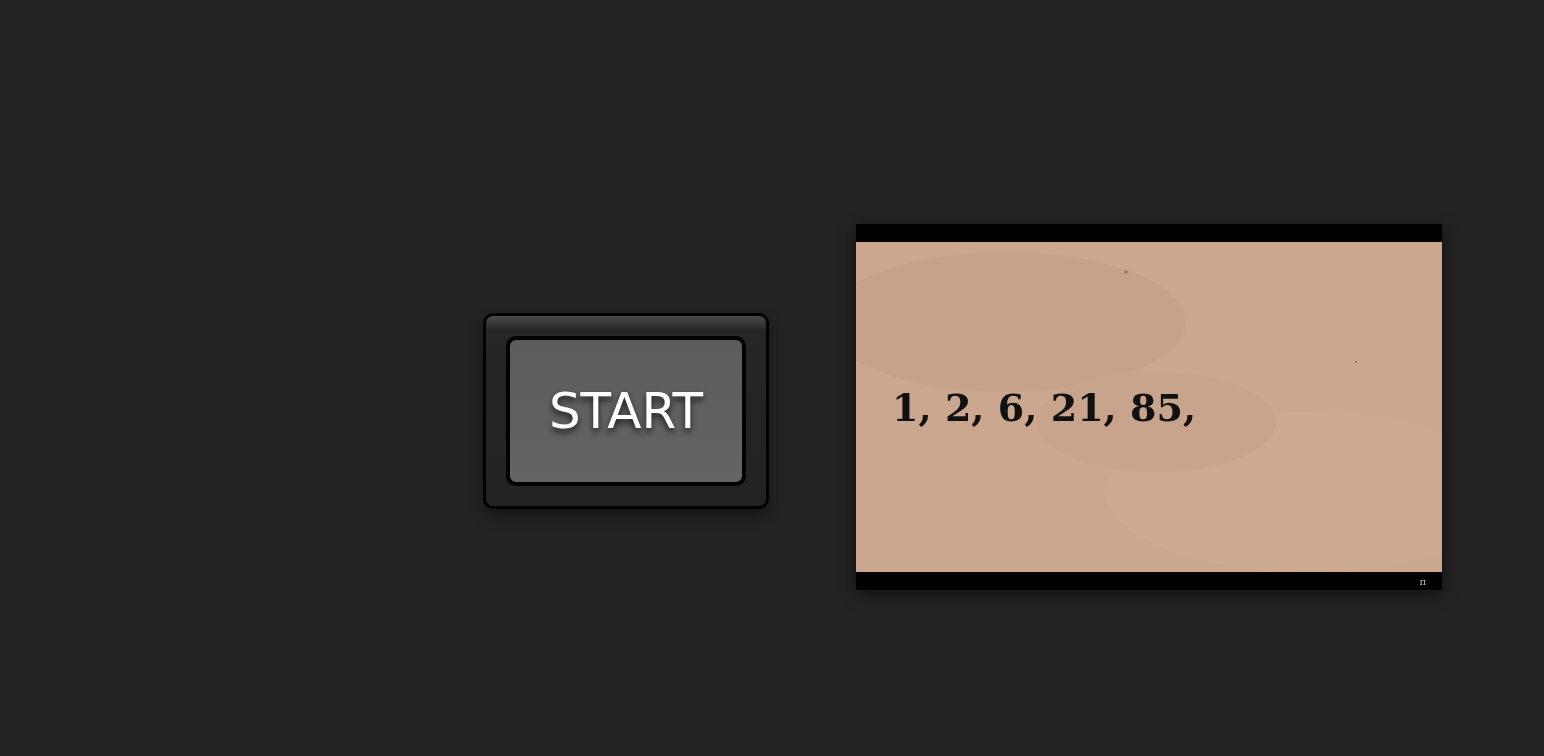 The height and width of the screenshot is (756, 1544). I want to click on corner-mark: π, so click(1422, 581).